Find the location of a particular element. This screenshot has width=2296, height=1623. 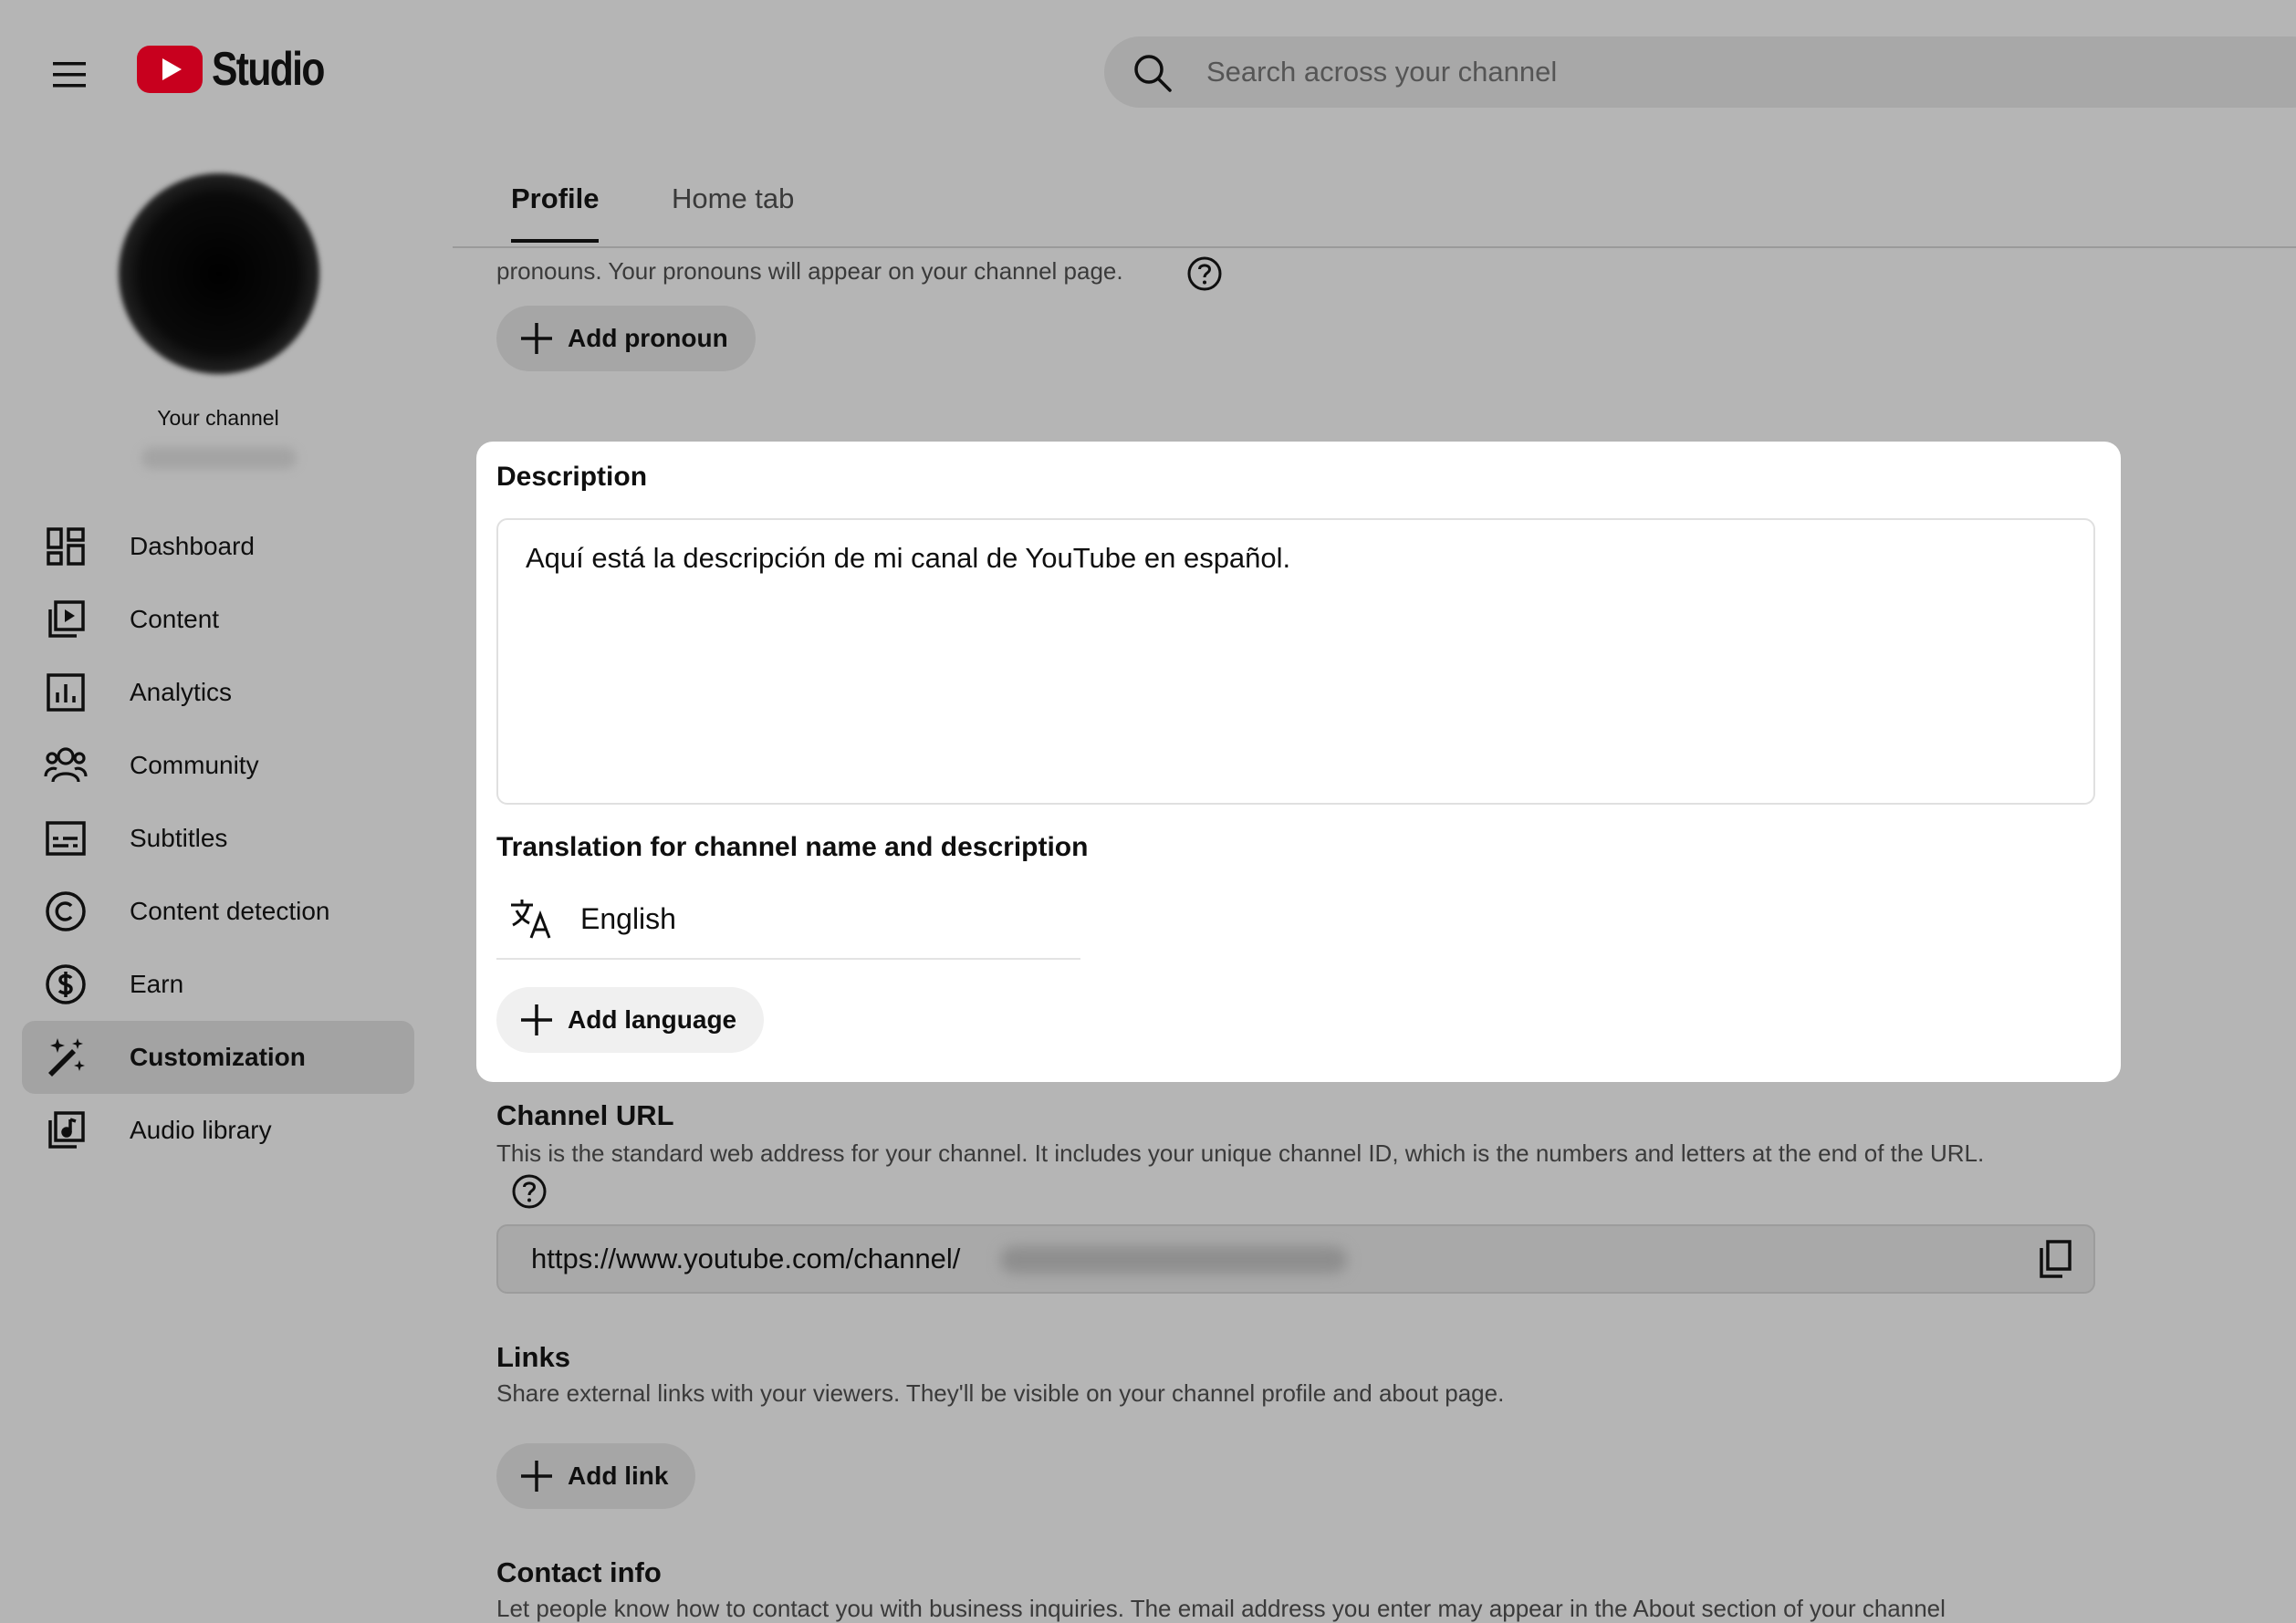

your-channel-label: Your channel is located at coordinates (218, 418).